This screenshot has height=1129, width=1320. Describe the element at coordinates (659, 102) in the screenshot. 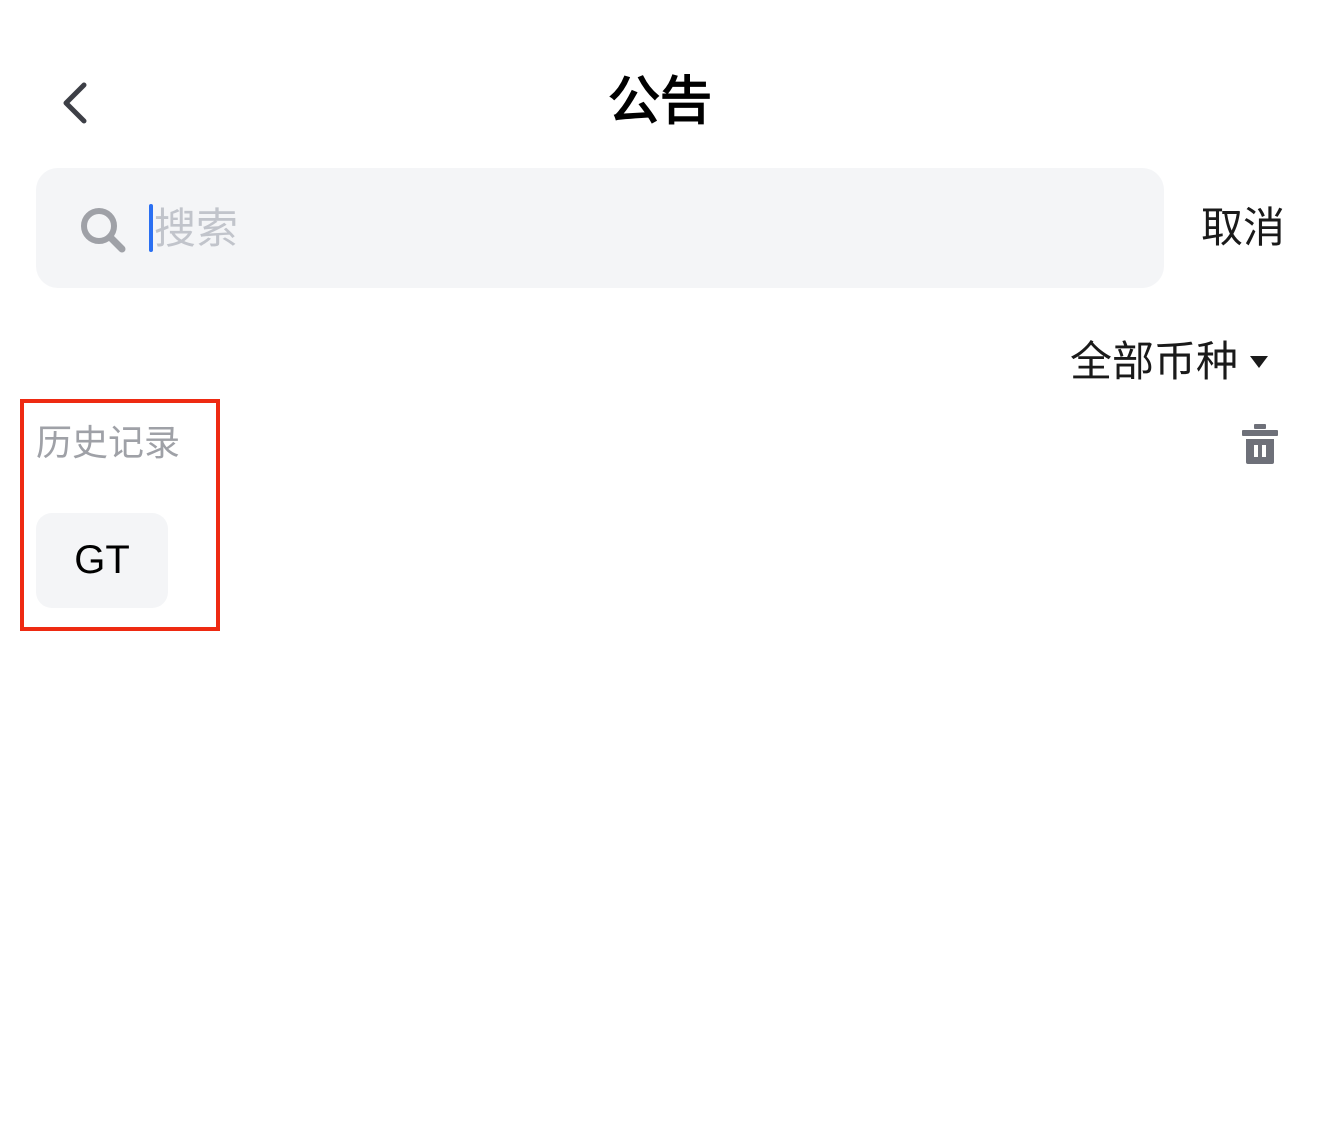

I see `page-title: 公告` at that location.